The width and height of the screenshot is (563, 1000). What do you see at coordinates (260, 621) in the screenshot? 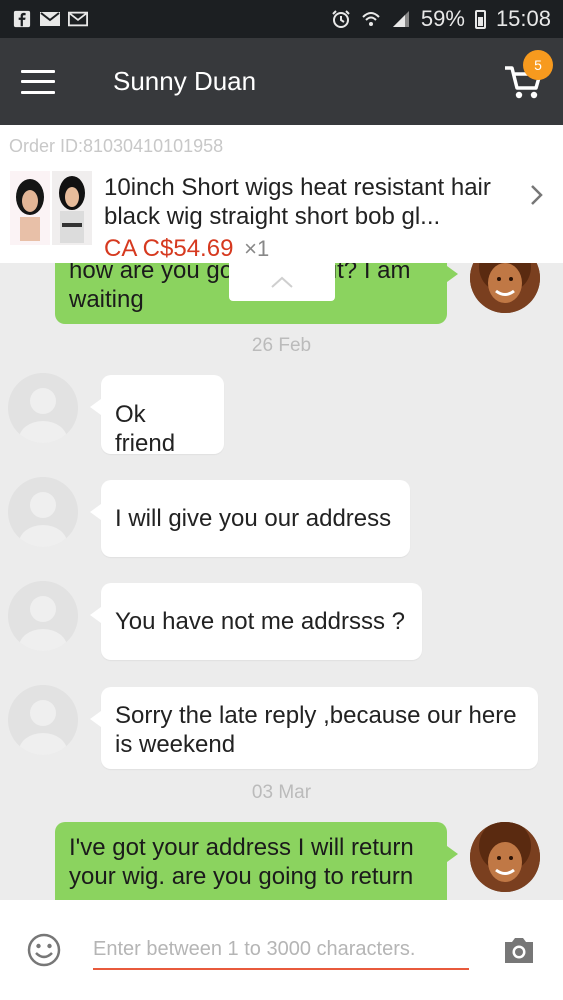
I see `message-text: You have not me addrsss ?` at bounding box center [260, 621].